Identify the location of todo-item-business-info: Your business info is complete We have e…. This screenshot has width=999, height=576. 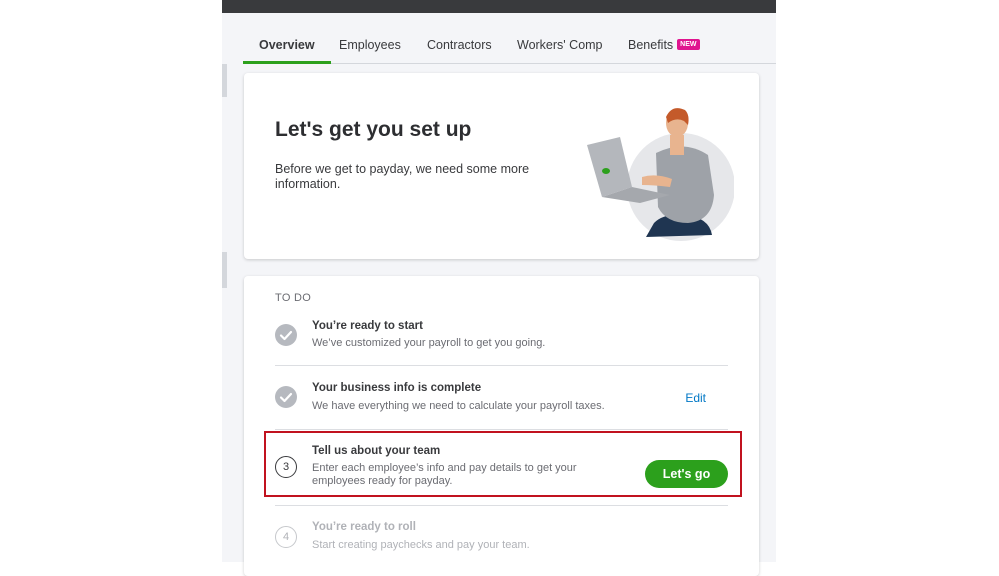
(501, 400).